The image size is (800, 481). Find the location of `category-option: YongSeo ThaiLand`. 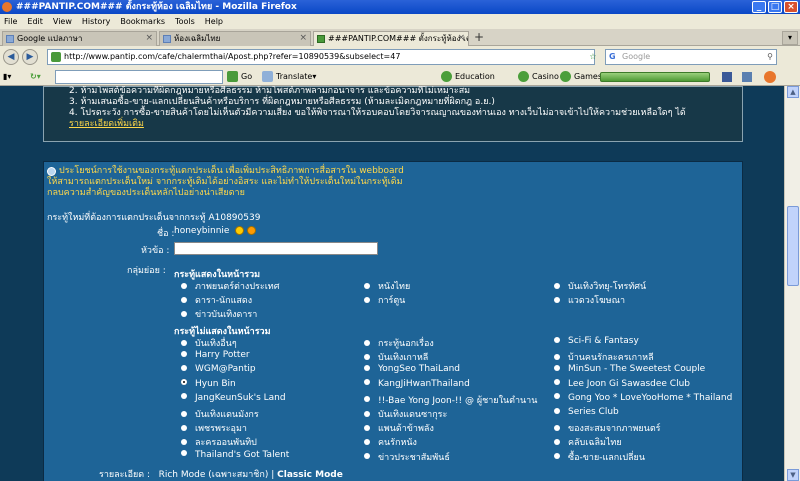

category-option: YongSeo ThaiLand is located at coordinates (412, 369).